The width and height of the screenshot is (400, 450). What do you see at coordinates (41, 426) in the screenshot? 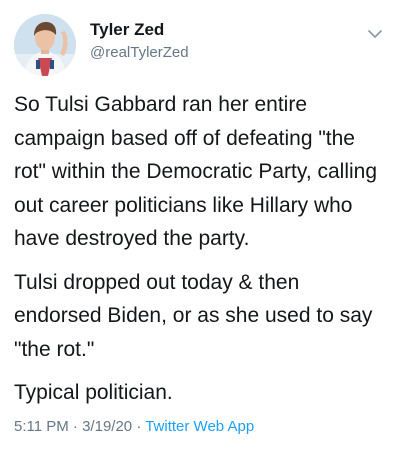
I see `tweet-time: 5:11 PM` at bounding box center [41, 426].